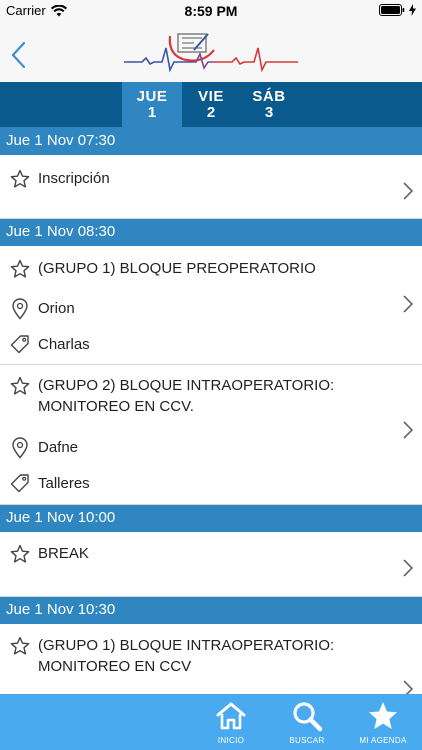 Image resolution: width=422 pixels, height=750 pixels. I want to click on day-tab-number: 1, so click(152, 112).